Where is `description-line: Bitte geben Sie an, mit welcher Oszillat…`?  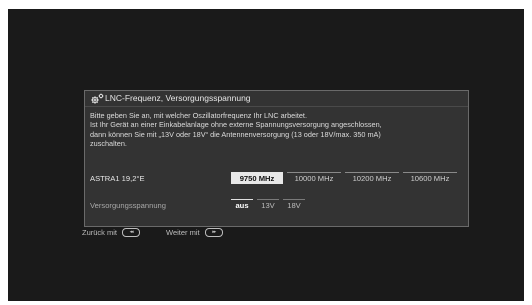
description-line: Bitte geben Sie an, mit welcher Oszillat… is located at coordinates (198, 115).